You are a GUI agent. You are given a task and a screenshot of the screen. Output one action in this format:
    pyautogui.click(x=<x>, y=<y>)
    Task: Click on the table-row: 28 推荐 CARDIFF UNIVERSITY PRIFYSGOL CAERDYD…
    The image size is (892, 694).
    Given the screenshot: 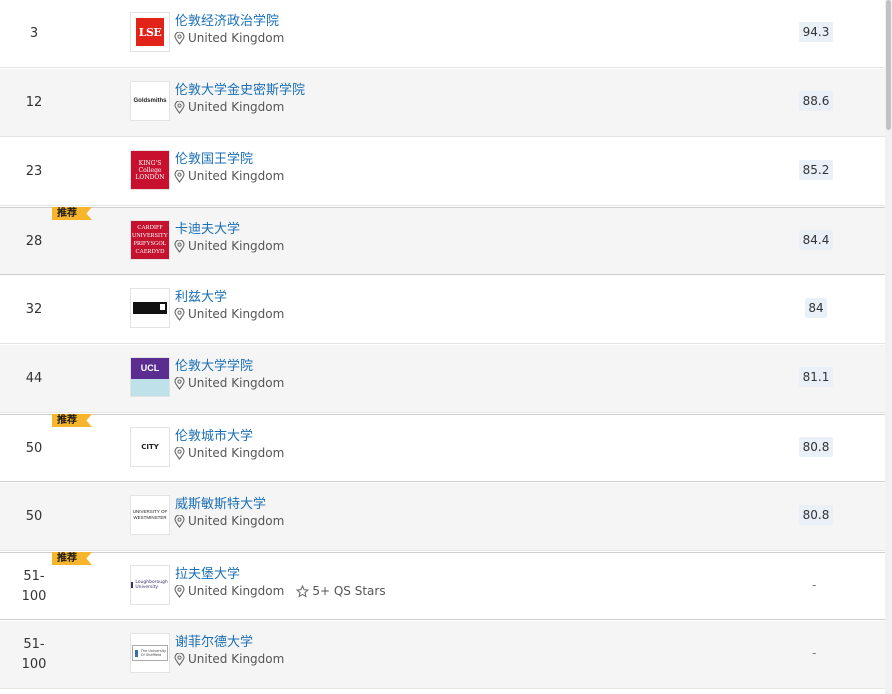 What is the action you would take?
    pyautogui.click(x=442, y=241)
    